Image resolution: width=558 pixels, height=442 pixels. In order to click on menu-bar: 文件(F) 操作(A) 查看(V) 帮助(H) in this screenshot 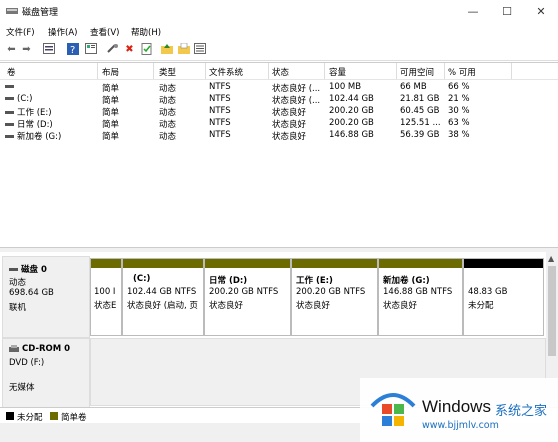, I will do `click(279, 32)`.